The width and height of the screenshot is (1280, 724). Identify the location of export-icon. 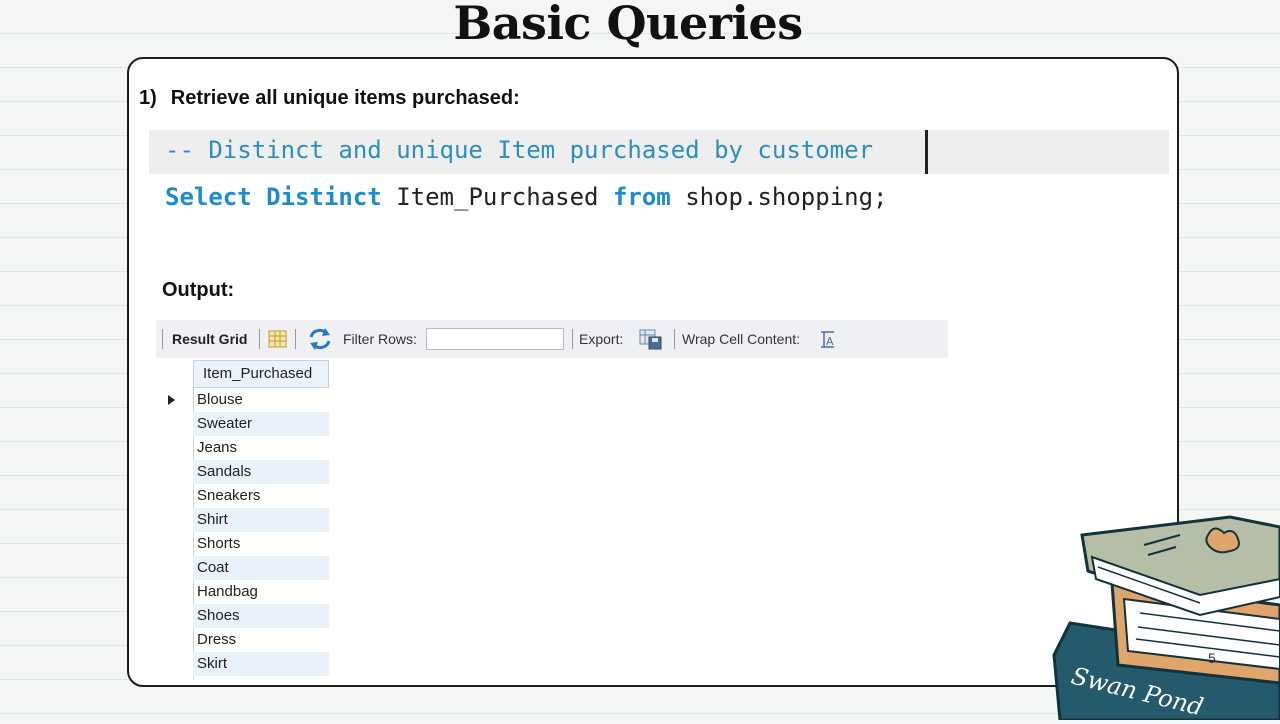
(651, 346).